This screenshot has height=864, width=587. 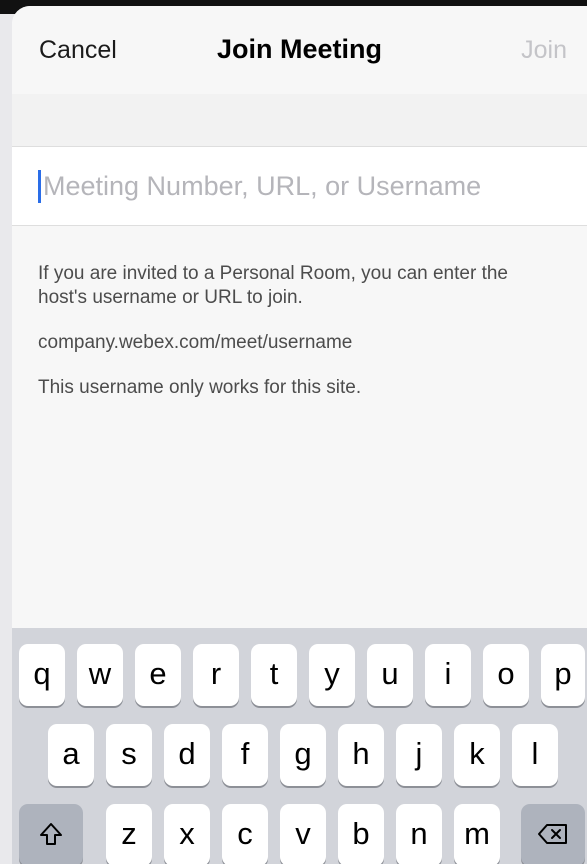 What do you see at coordinates (477, 834) in the screenshot?
I see `key-m: m` at bounding box center [477, 834].